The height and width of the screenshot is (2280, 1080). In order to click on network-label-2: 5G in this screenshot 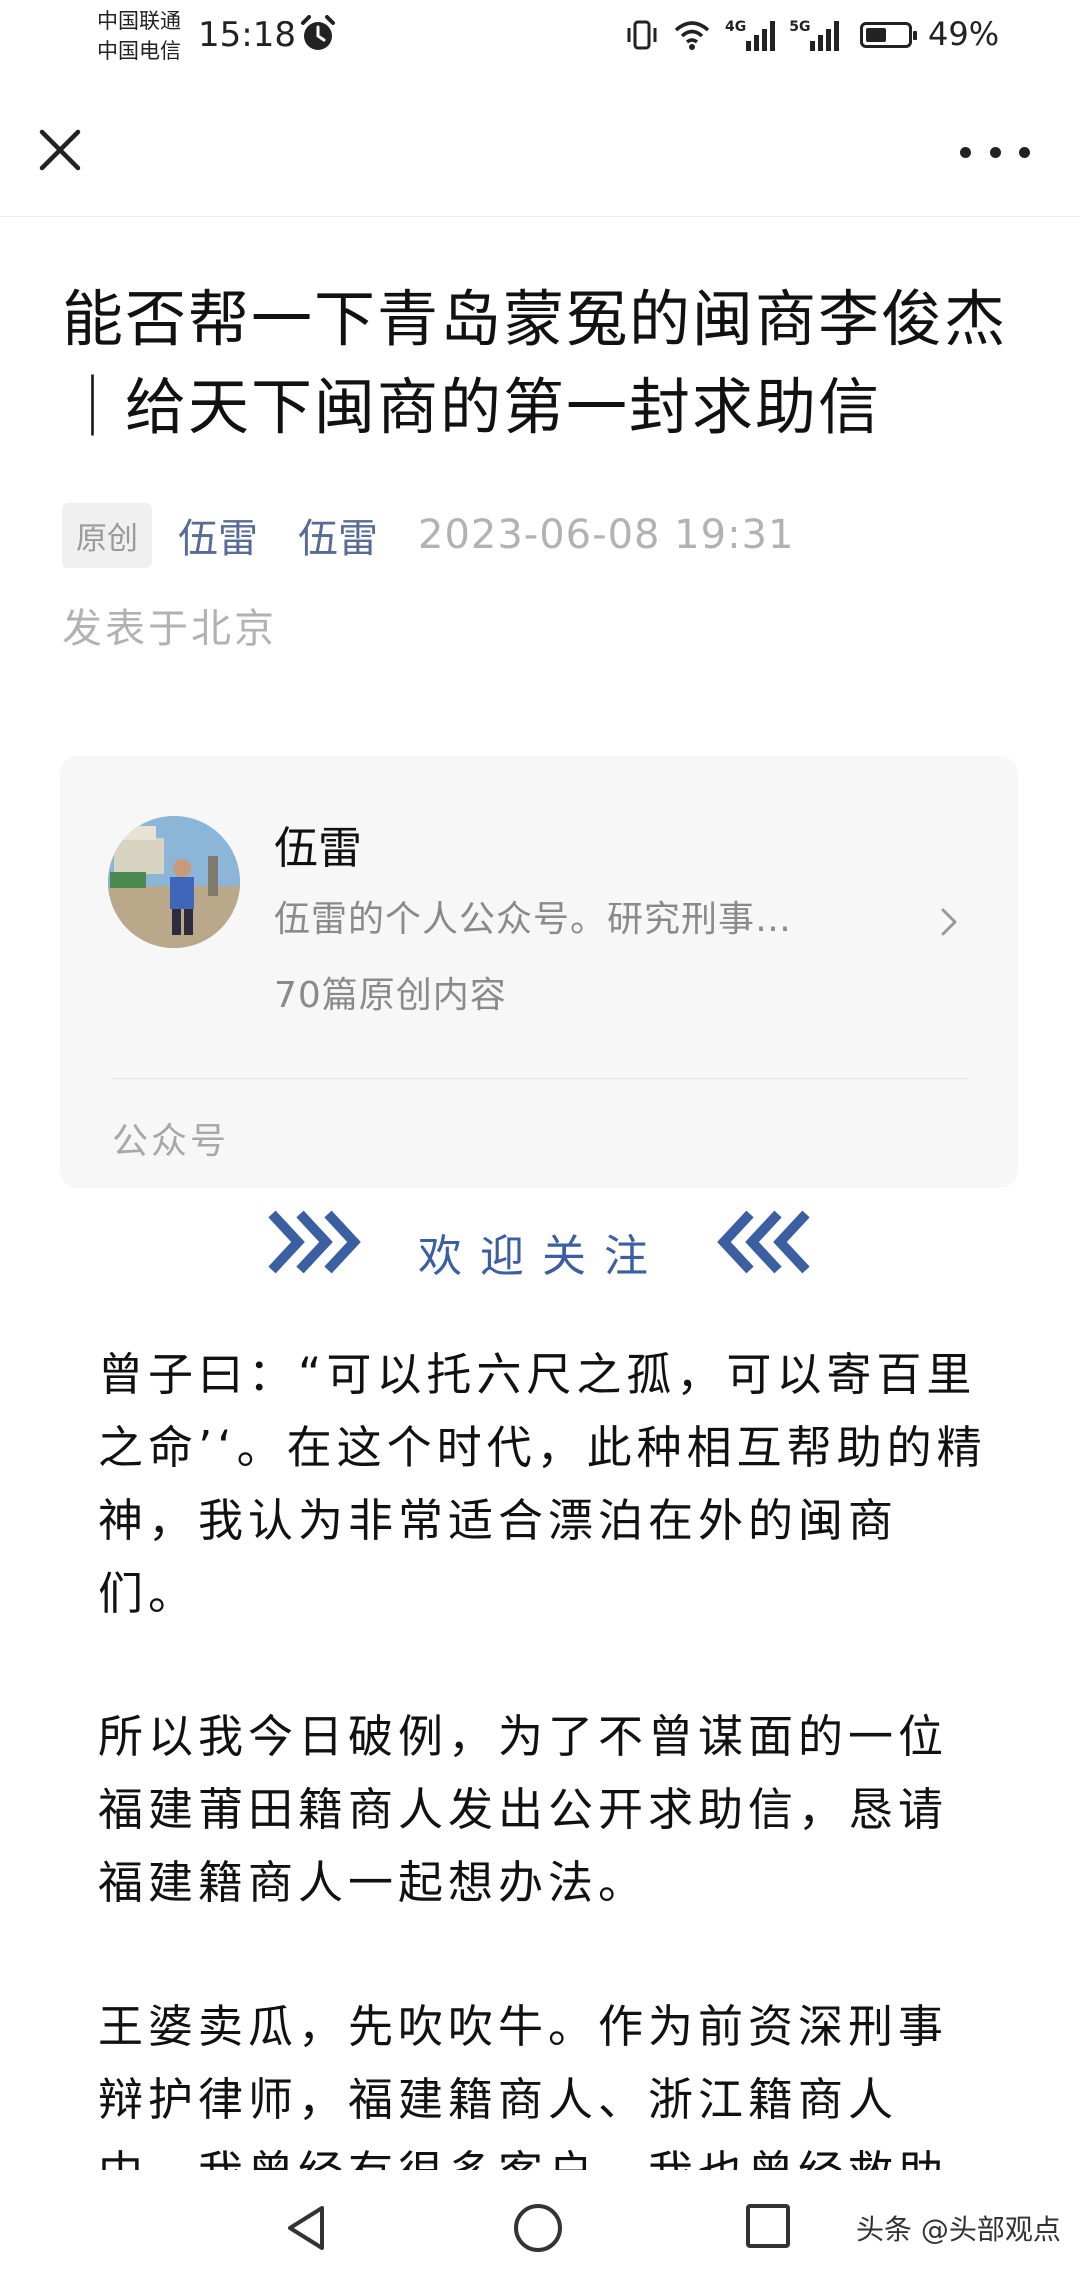, I will do `click(800, 27)`.